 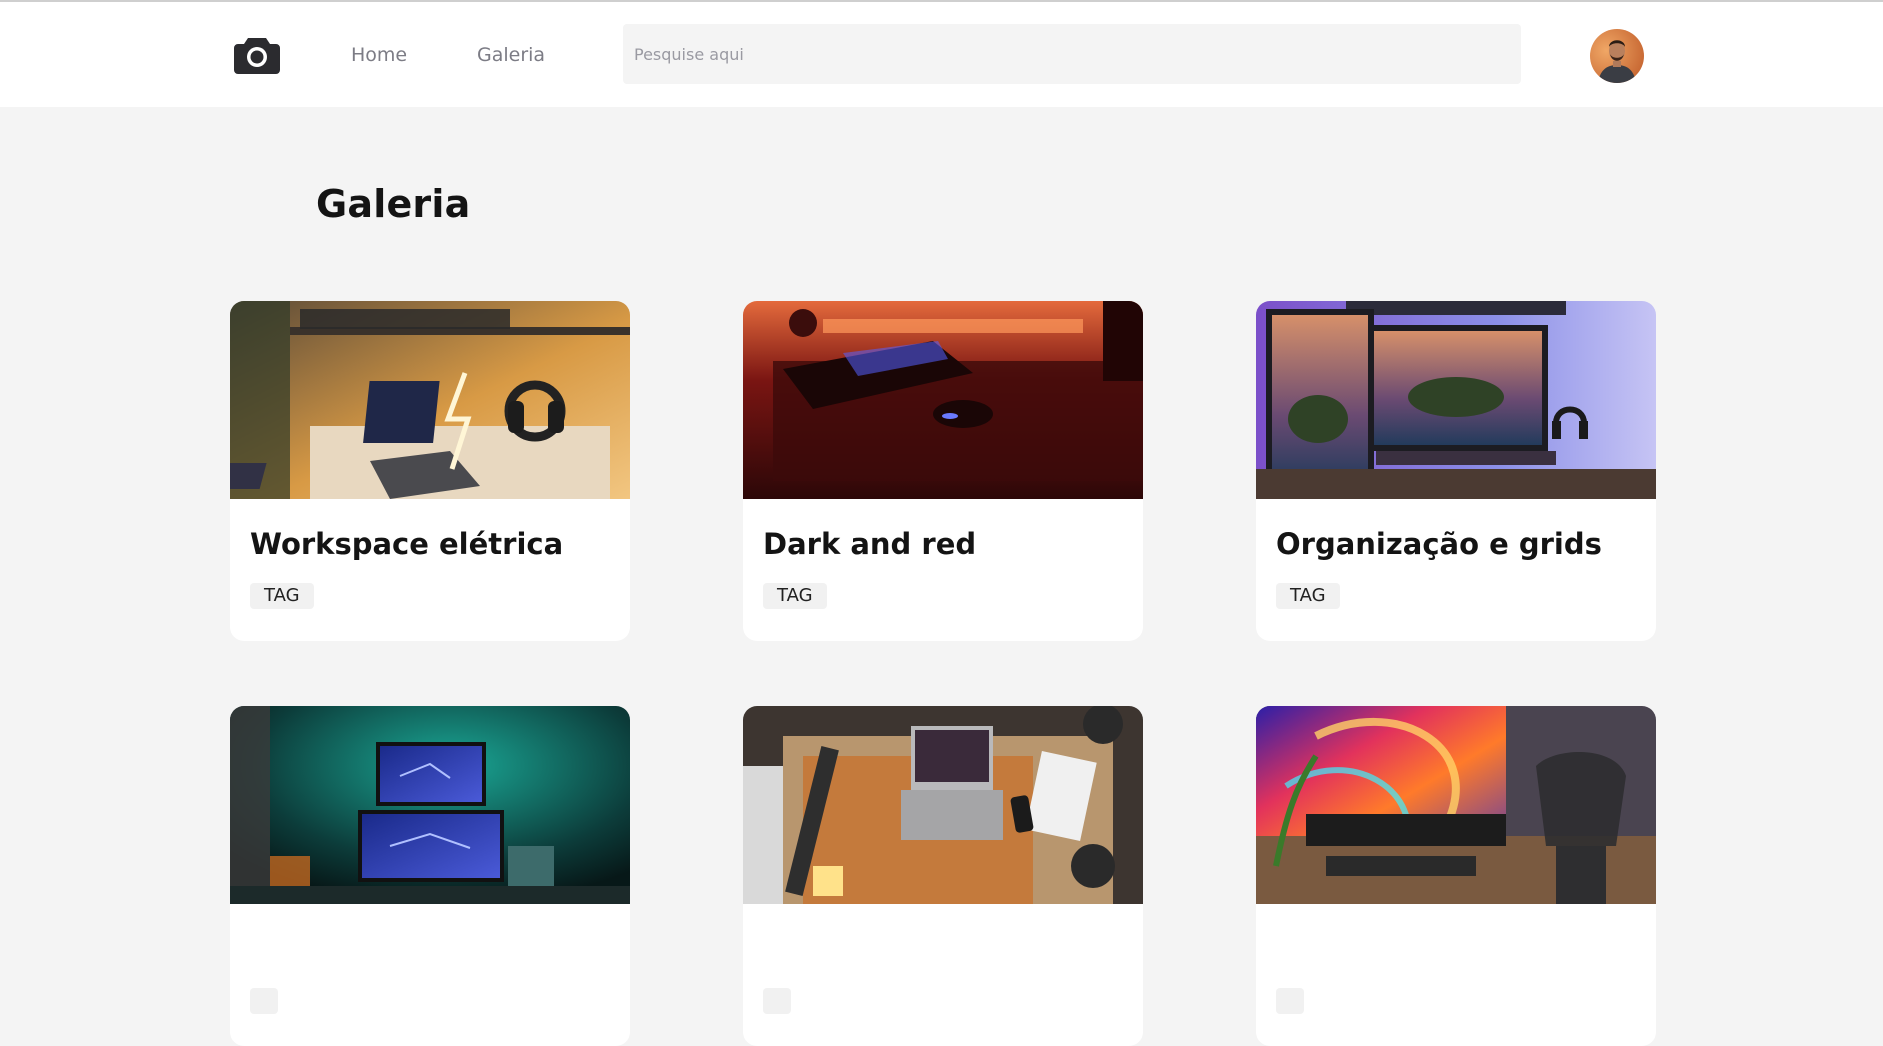 I want to click on nav-gallery-link: Galeria, so click(x=511, y=55).